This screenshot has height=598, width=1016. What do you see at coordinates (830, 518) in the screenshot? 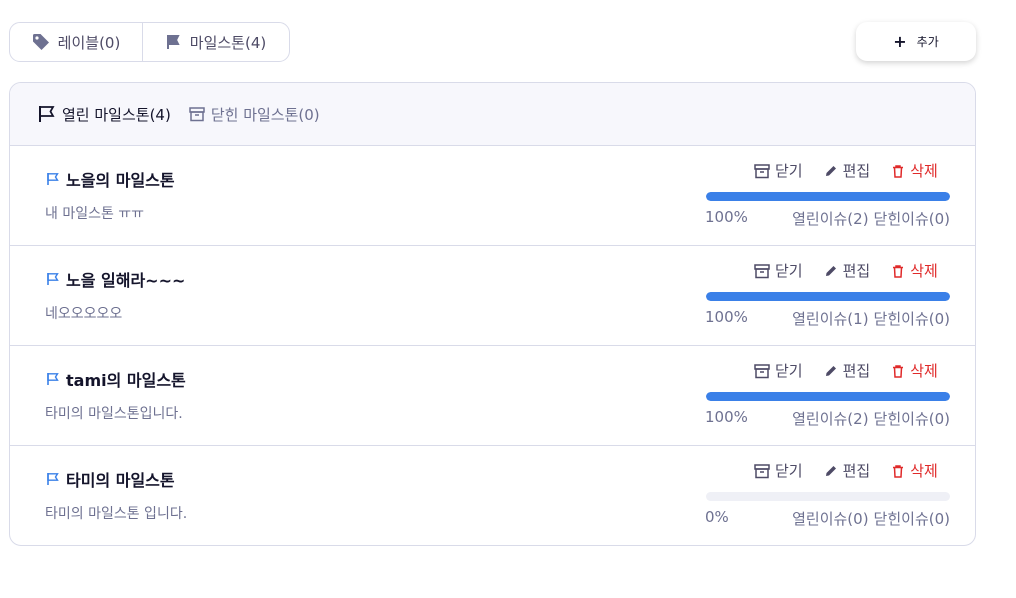
I see `open-issue-count: 열린이슈(0)` at bounding box center [830, 518].